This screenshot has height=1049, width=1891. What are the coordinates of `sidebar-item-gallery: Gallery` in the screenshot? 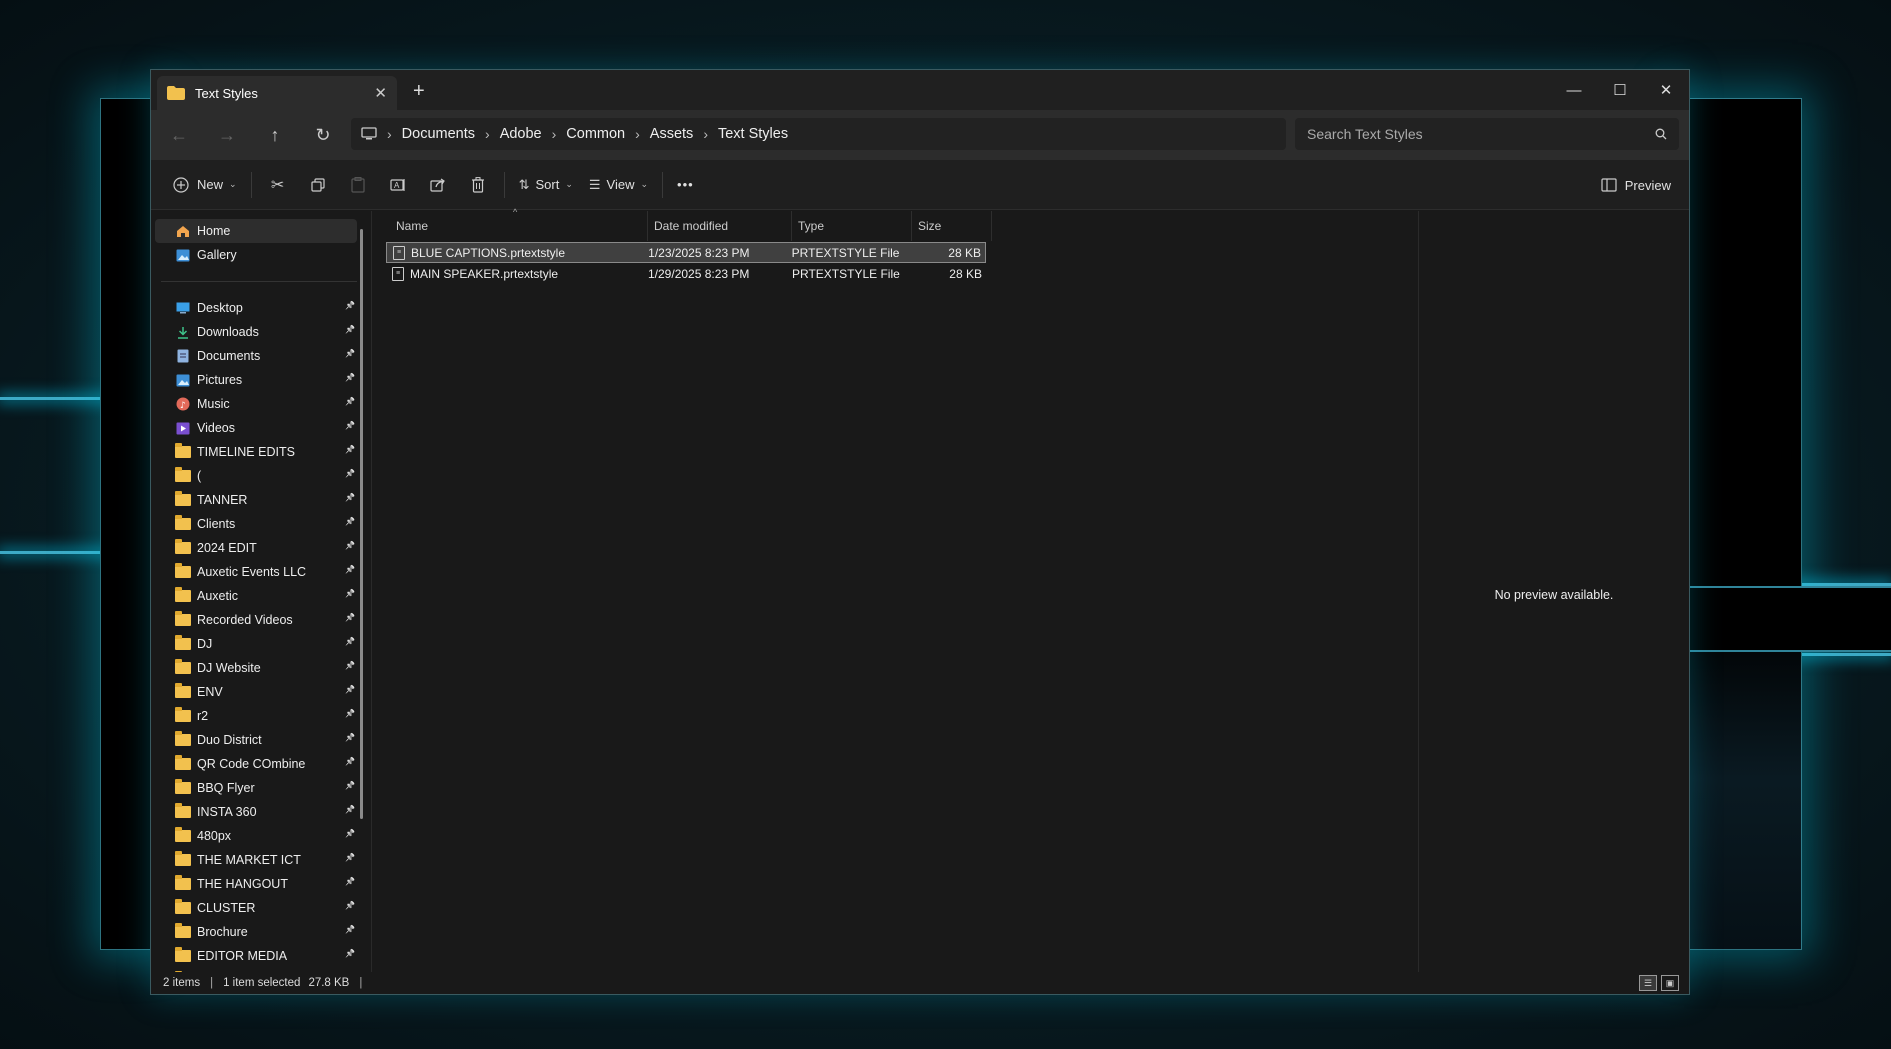 It's located at (254, 255).